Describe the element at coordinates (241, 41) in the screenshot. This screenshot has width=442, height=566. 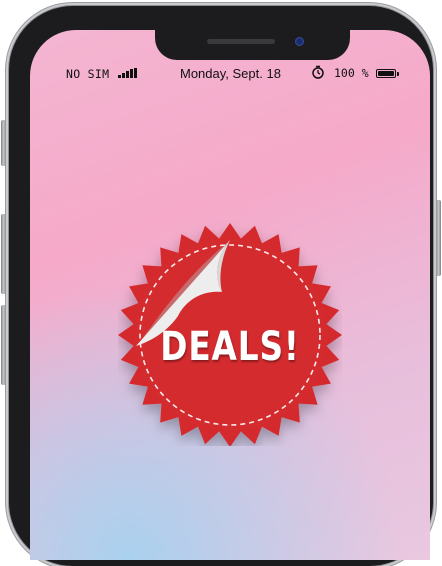
I see `speaker-grille` at that location.